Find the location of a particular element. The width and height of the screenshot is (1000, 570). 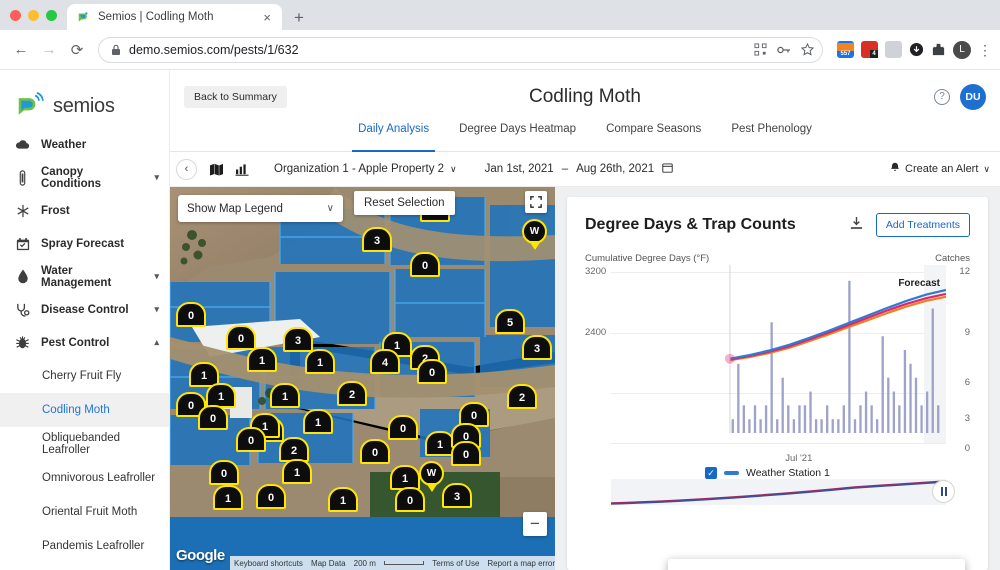

map-terms-of-use: Terms of Use is located at coordinates (455, 563).